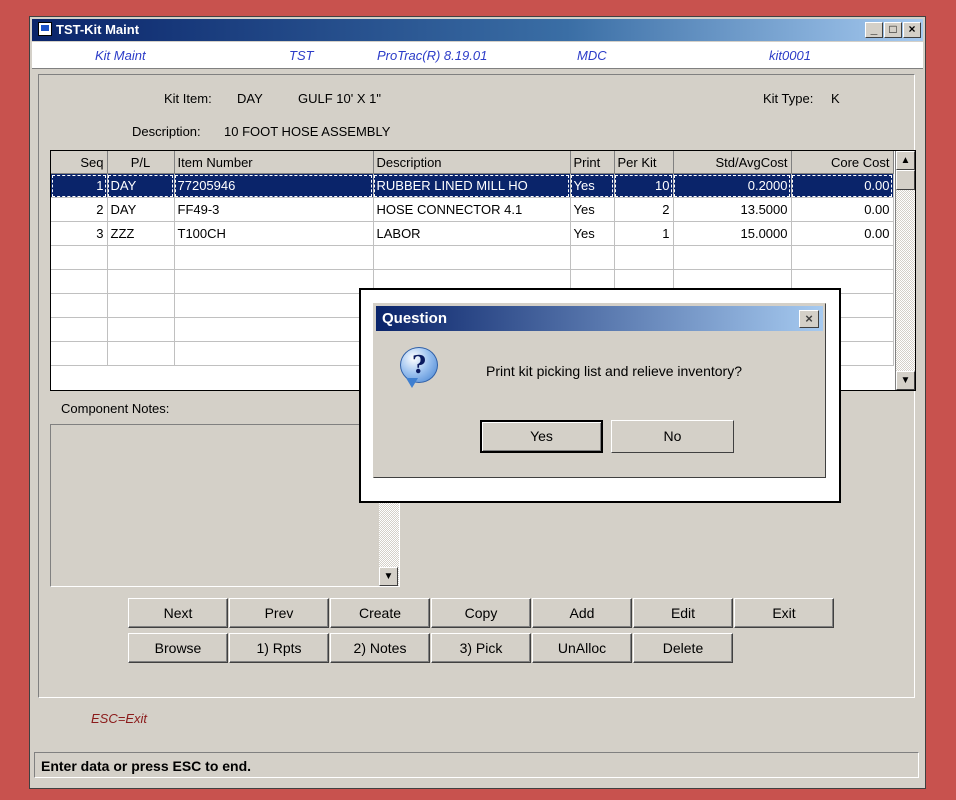 This screenshot has width=956, height=800. I want to click on cell-item-number: FF49-3, so click(274, 209).